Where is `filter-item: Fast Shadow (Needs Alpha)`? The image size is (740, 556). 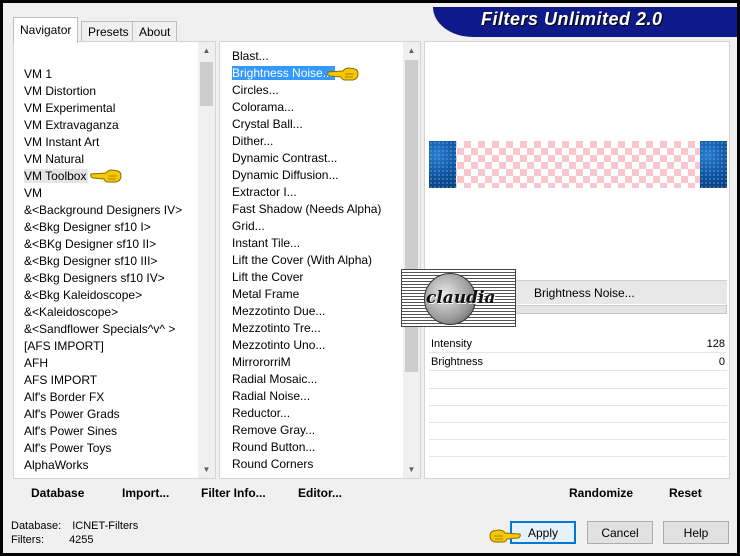
filter-item: Fast Shadow (Needs Alpha) is located at coordinates (317, 209).